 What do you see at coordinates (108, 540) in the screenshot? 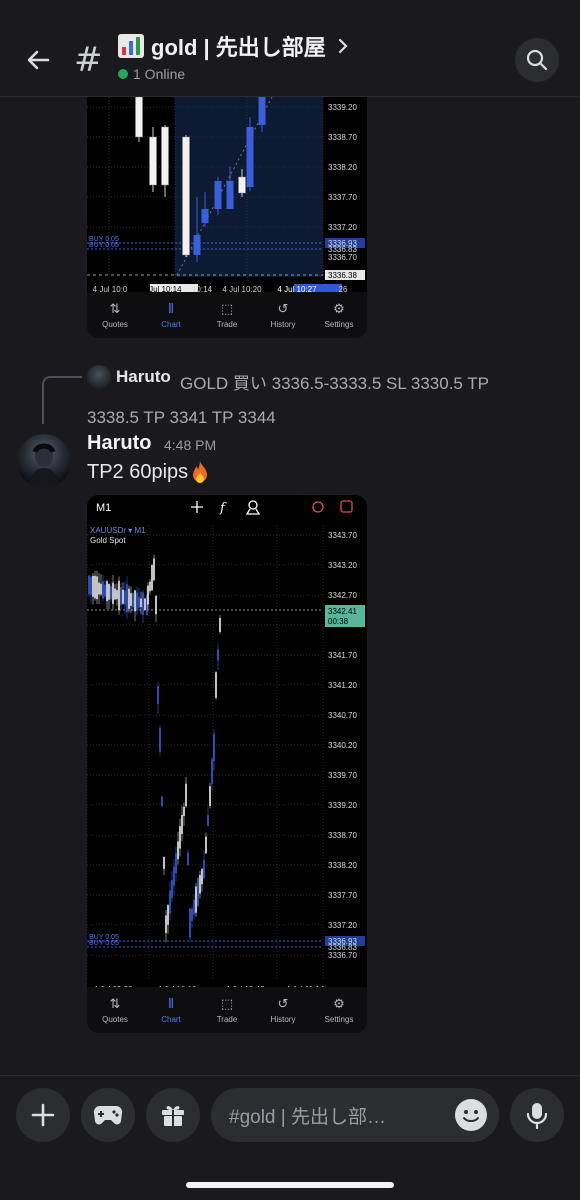
I see `symbol-description: Gold Spot` at bounding box center [108, 540].